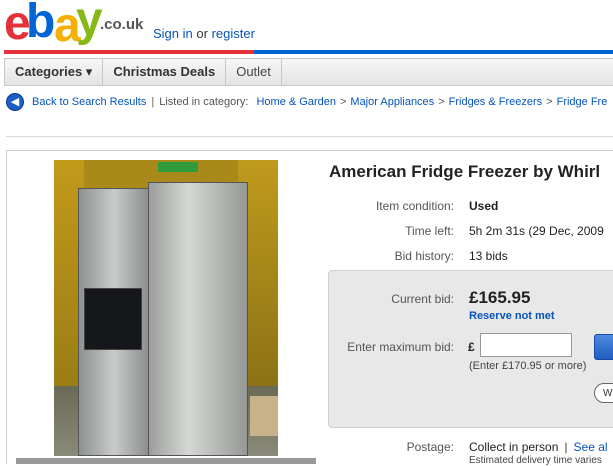 The image size is (613, 466). I want to click on reserve-not-met-link: Reserve not met, so click(512, 316).